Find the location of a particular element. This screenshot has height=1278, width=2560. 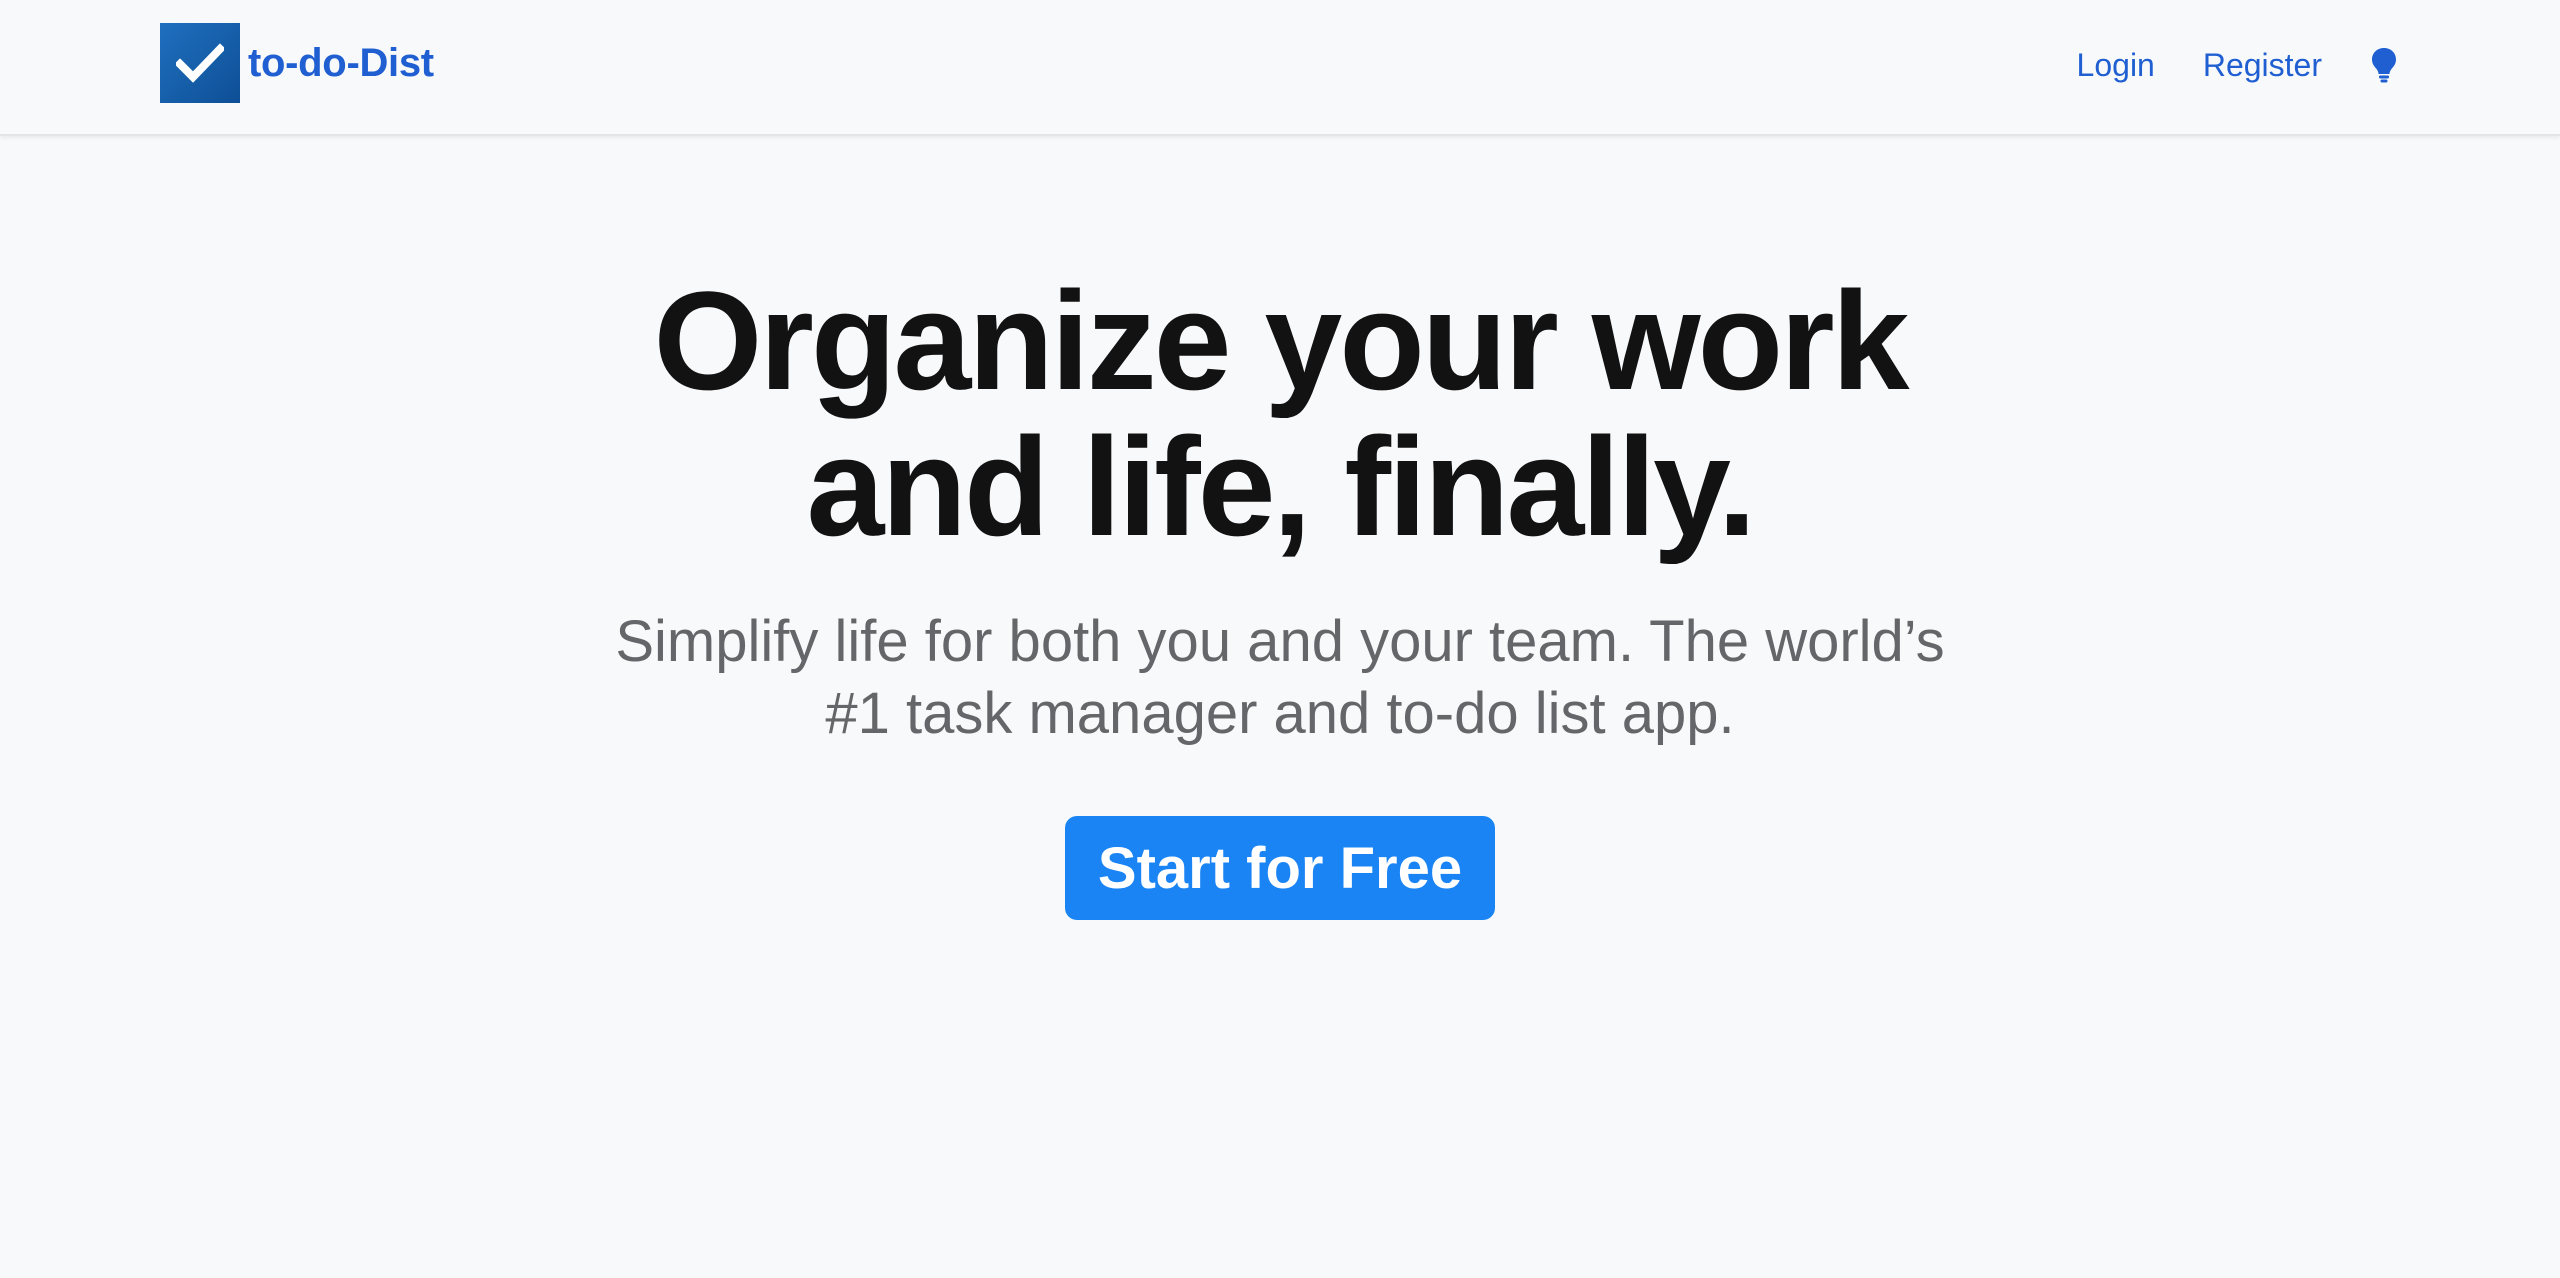

hero-subtitle-line2: #1 task manager and to-do list app. is located at coordinates (1280, 713).